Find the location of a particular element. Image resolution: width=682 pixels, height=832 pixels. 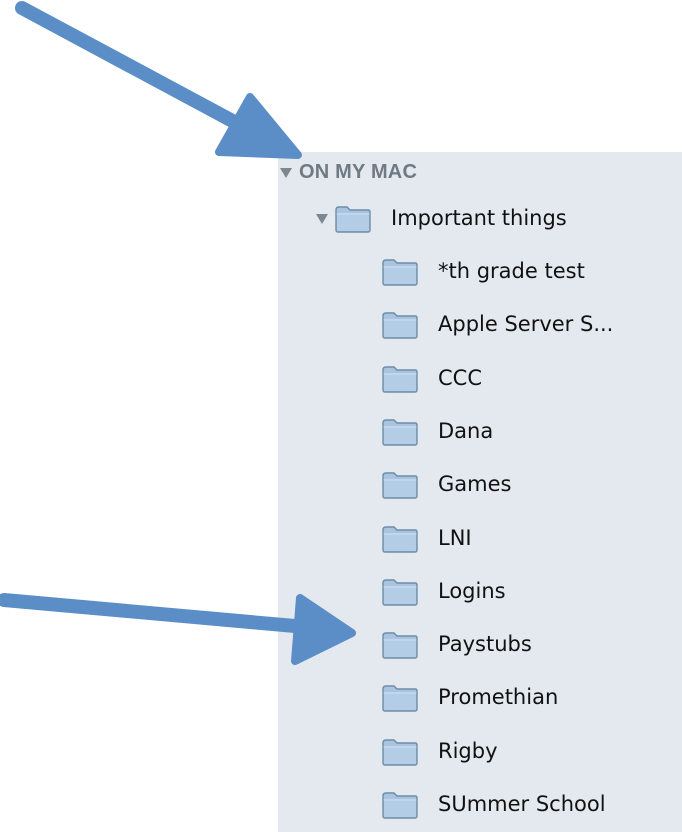

arrow-to-paystubs-icon is located at coordinates (178, 629).